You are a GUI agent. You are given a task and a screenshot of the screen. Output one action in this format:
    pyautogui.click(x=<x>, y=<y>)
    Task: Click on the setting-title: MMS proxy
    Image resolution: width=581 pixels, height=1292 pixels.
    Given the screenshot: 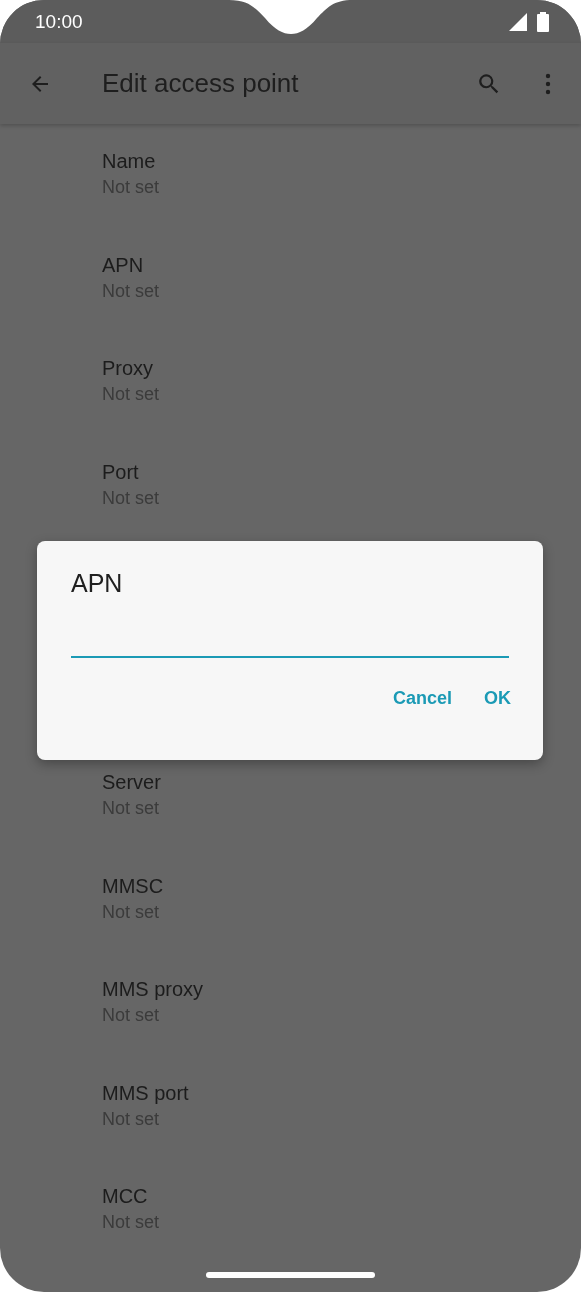 What is the action you would take?
    pyautogui.click(x=153, y=989)
    